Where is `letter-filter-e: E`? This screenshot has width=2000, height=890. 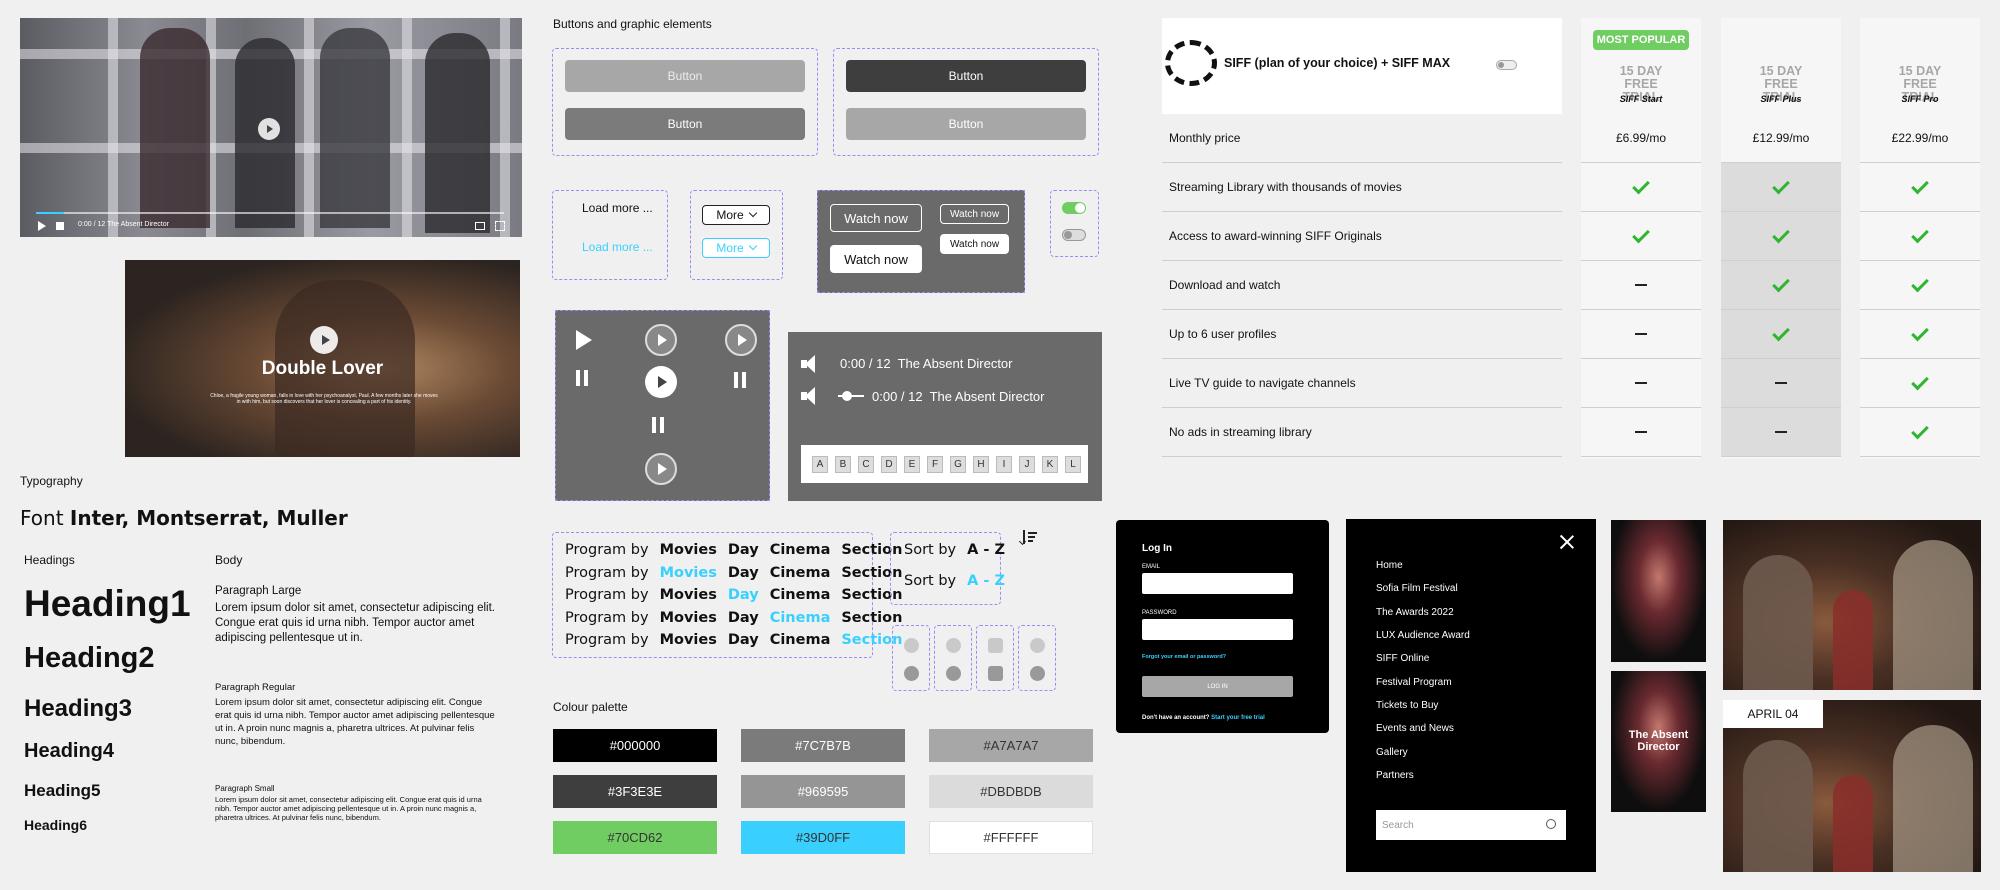 letter-filter-e: E is located at coordinates (912, 464).